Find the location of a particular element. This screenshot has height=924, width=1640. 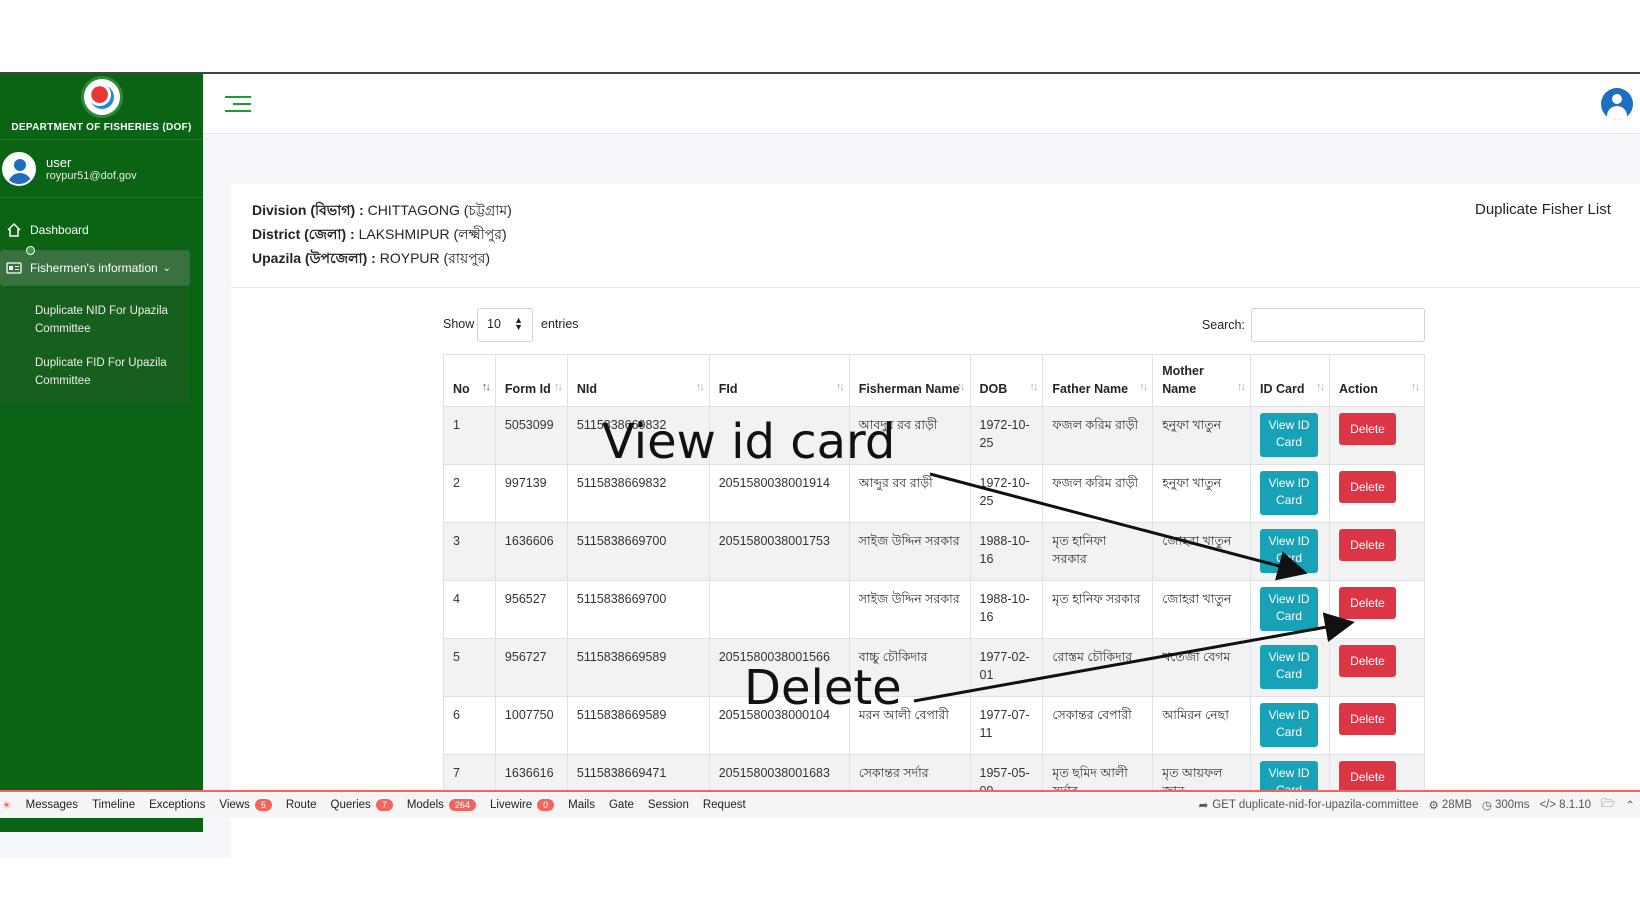

debugbar-tab-request: Request is located at coordinates (724, 805).